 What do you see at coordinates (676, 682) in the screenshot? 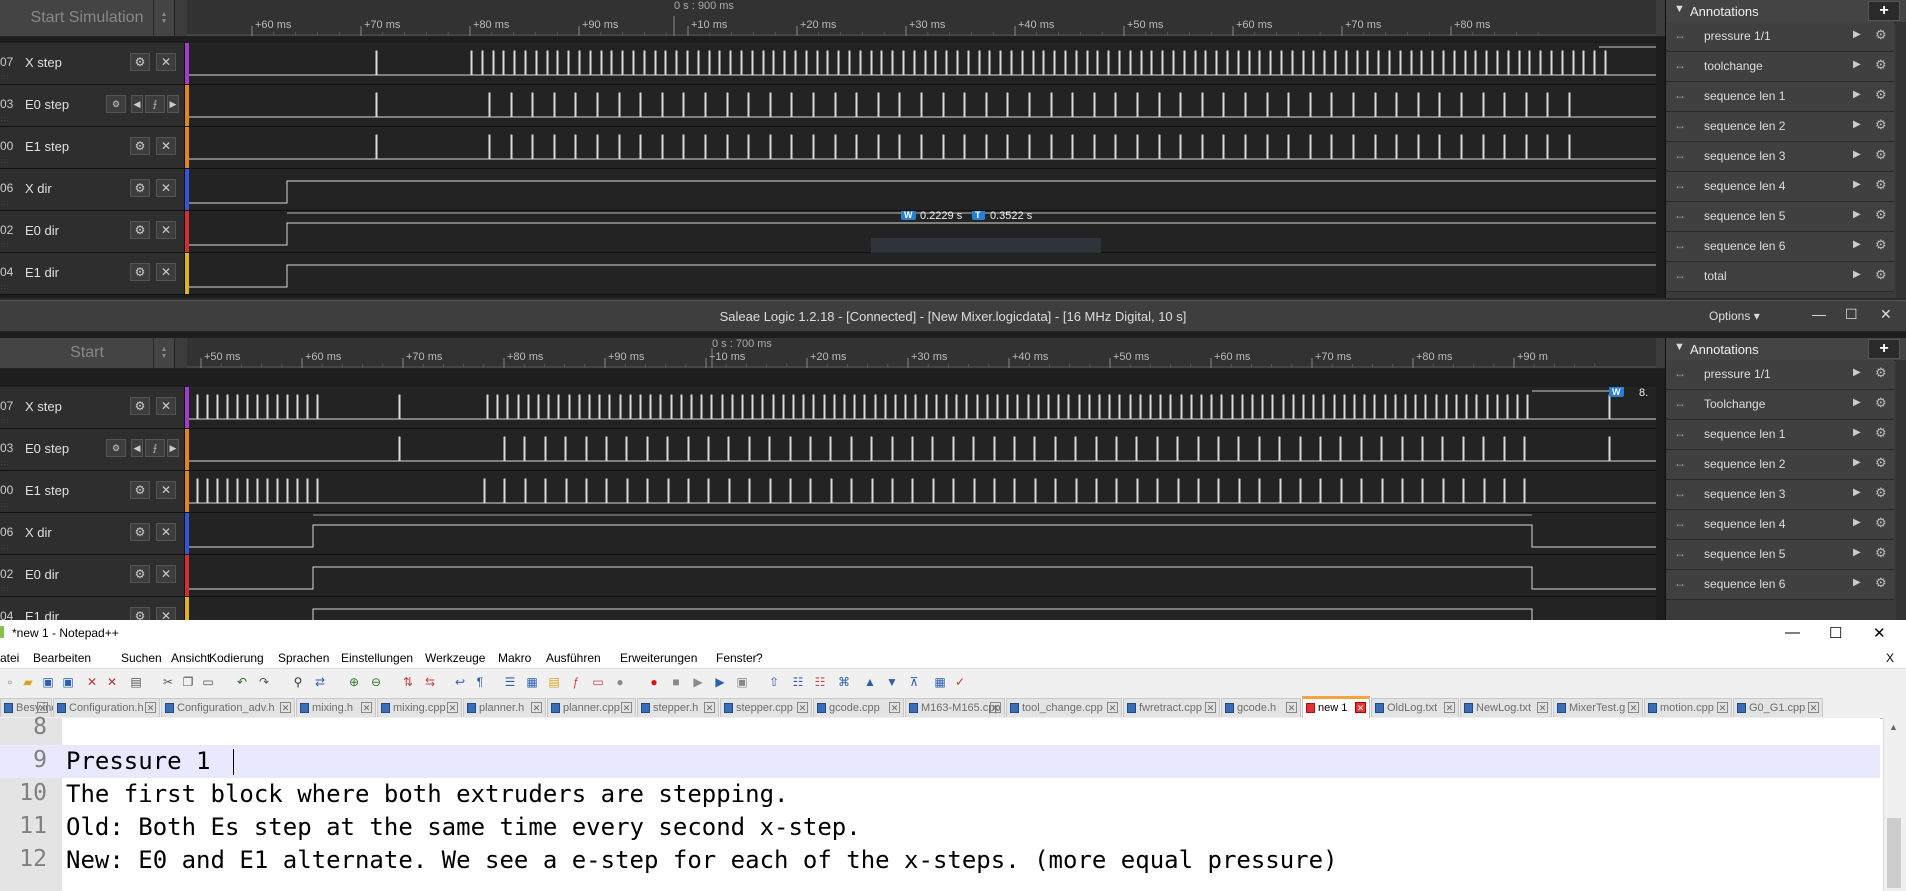
I see `stop-record-icon: ■` at bounding box center [676, 682].